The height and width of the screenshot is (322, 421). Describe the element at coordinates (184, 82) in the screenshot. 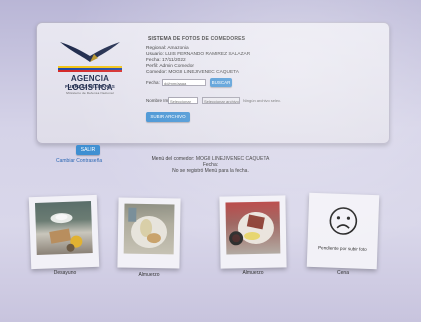

I see `date-input: dd/mm/aaaa` at that location.